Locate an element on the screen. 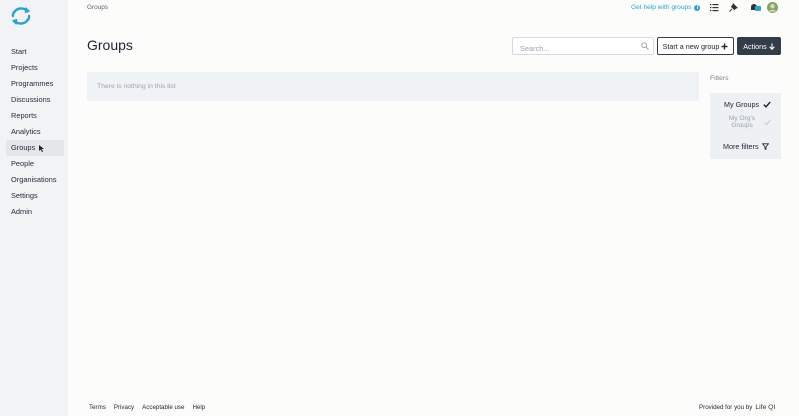 The image size is (799, 416). footer-link-help: Help is located at coordinates (198, 407).